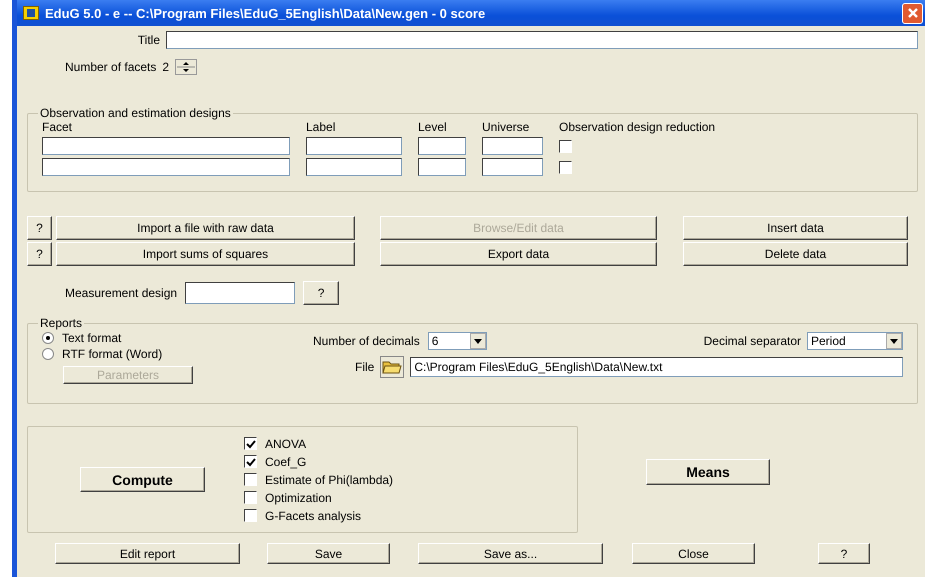  I want to click on title-label: Title, so click(148, 40).